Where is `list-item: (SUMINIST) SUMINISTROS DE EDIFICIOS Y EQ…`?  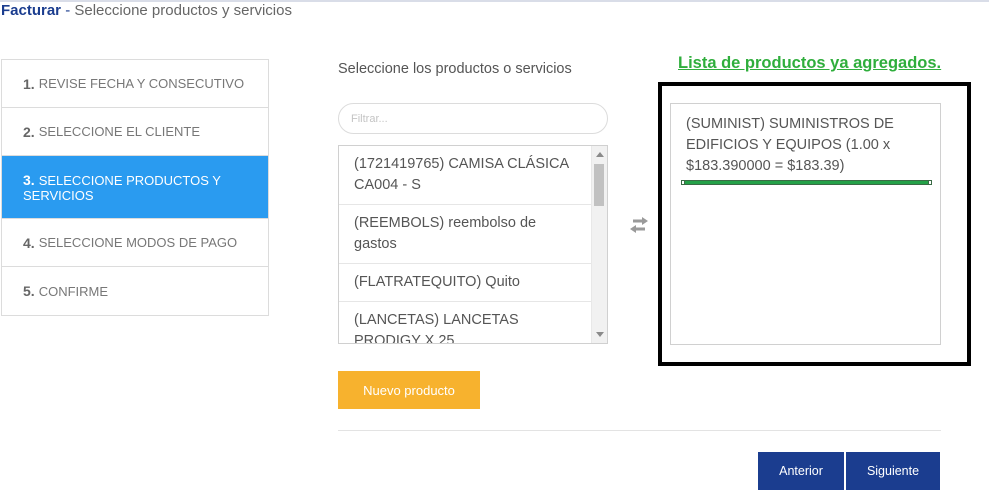 list-item: (SUMINIST) SUMINISTROS DE EDIFICIOS Y EQ… is located at coordinates (806, 145).